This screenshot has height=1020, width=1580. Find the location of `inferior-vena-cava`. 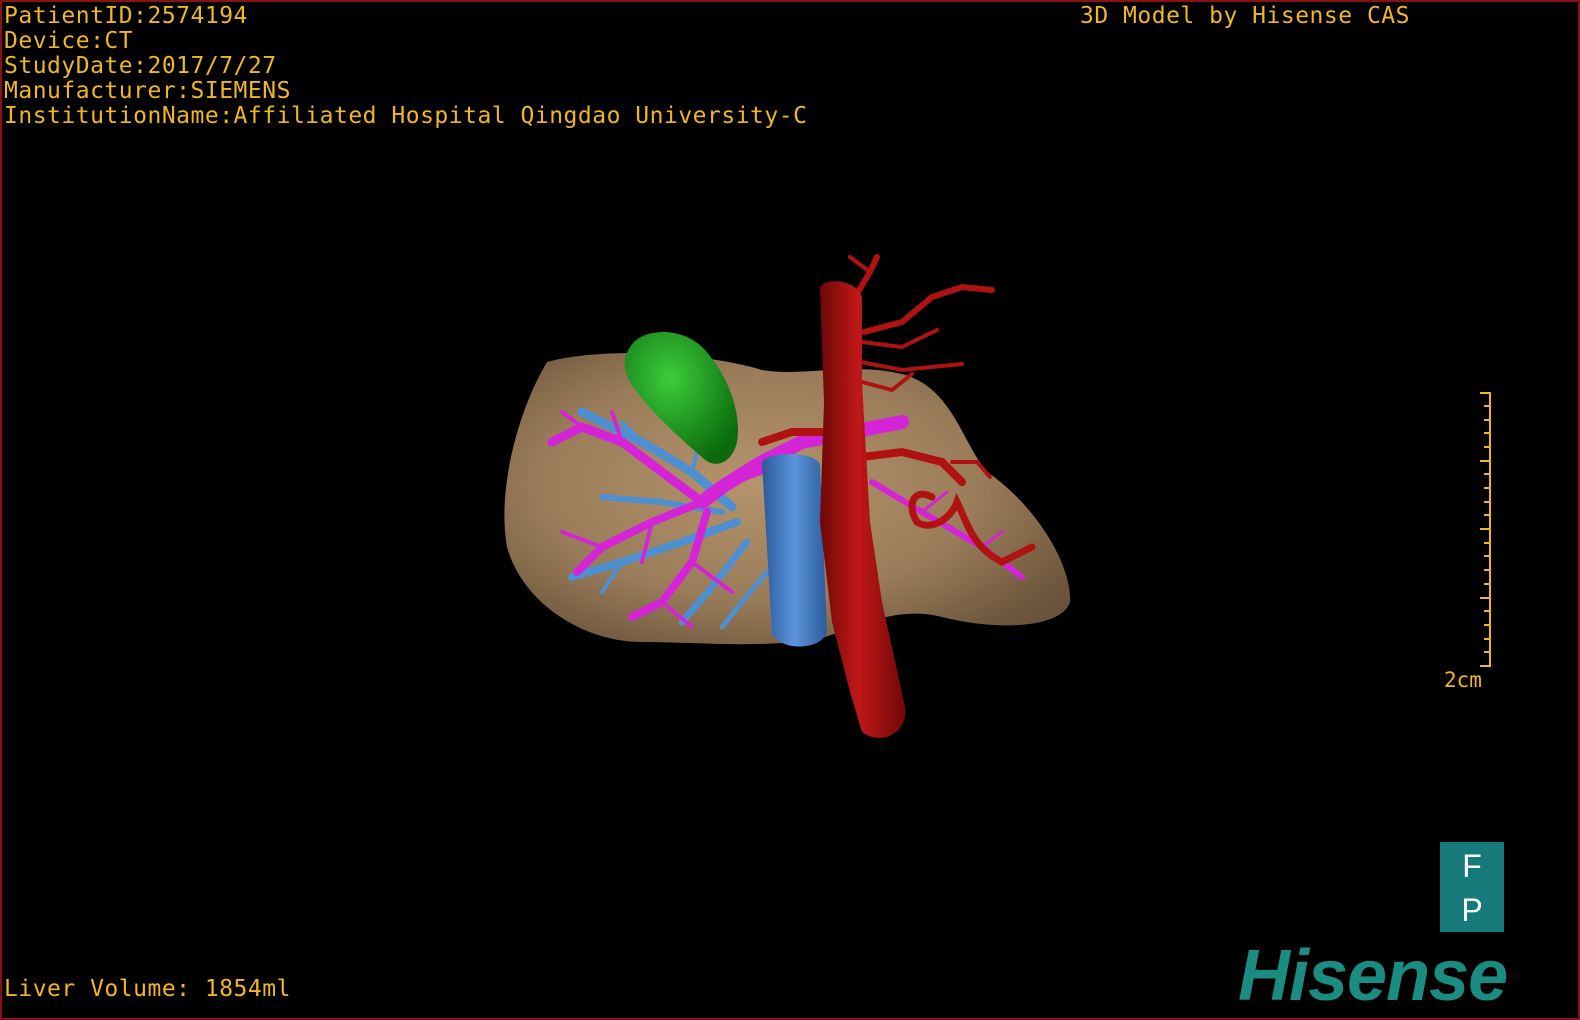

inferior-vena-cava is located at coordinates (794, 550).